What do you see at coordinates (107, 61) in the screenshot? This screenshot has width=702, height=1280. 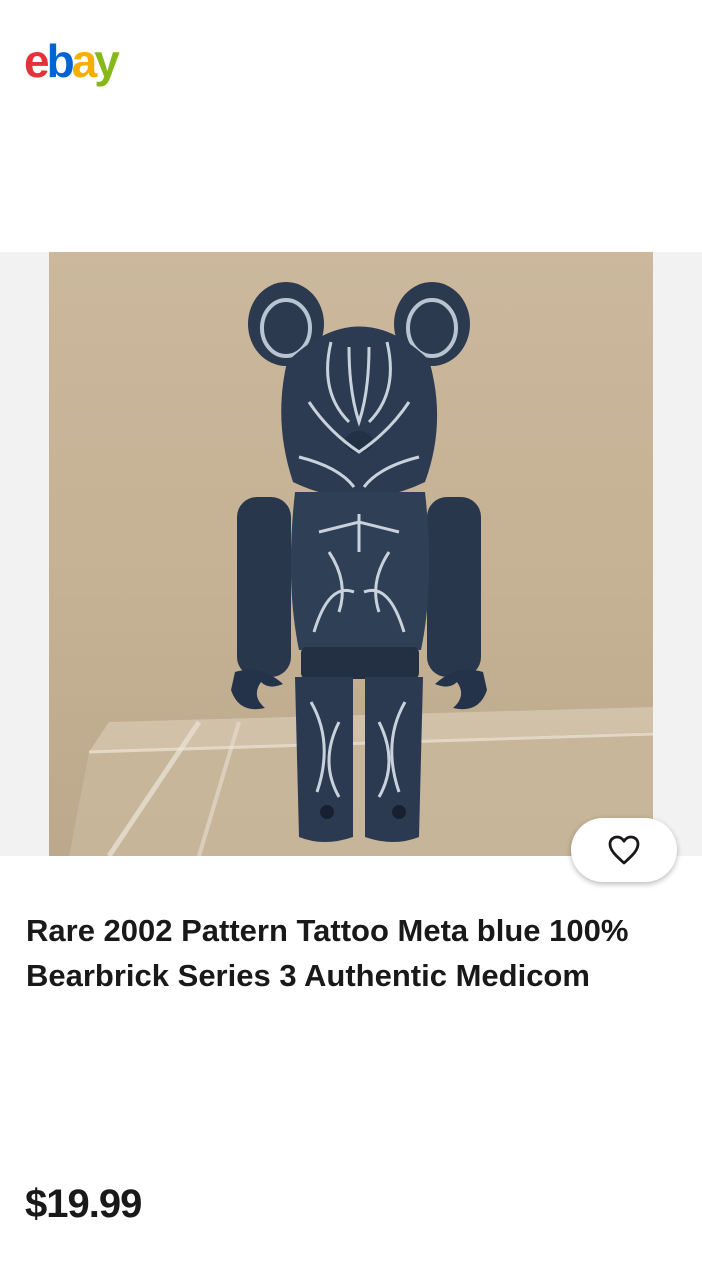 I see `logo-letter-y: y` at bounding box center [107, 61].